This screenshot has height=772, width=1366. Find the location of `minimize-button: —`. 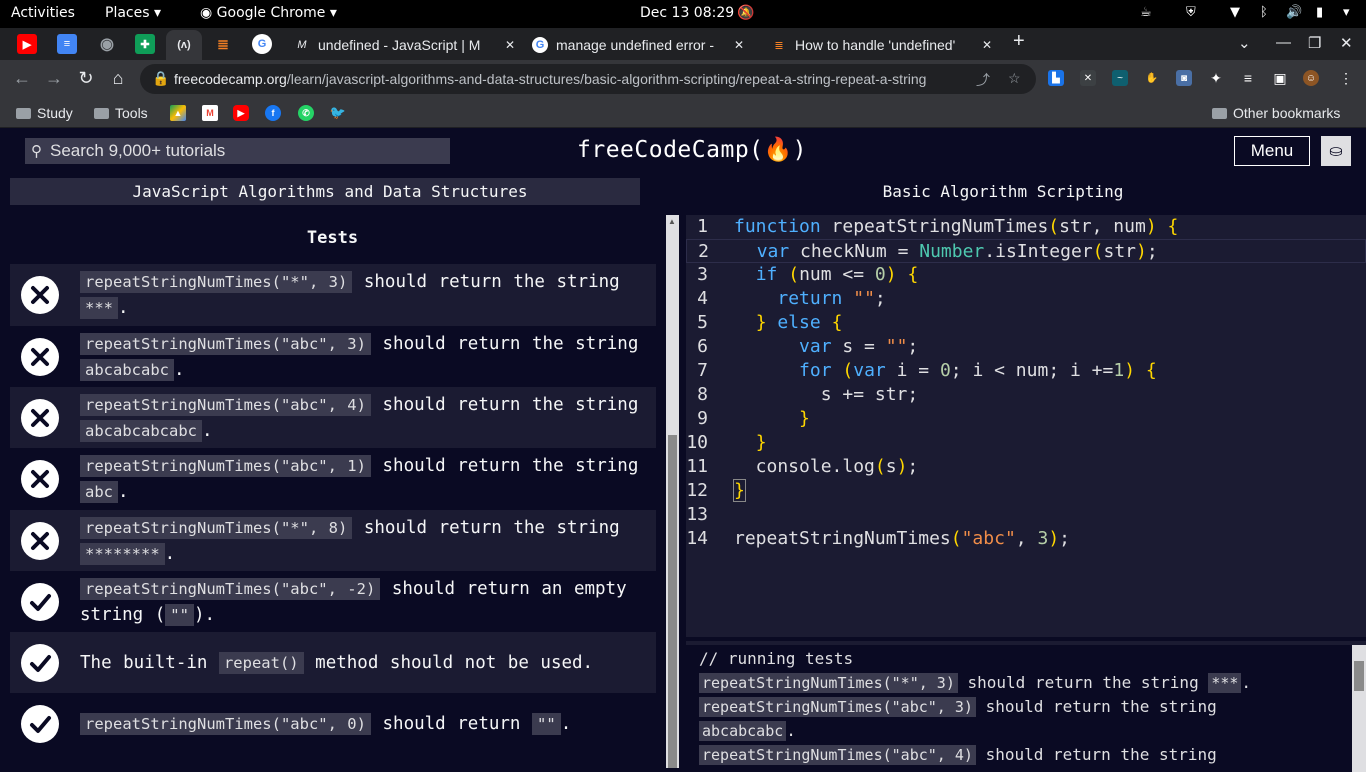

minimize-button: — is located at coordinates (1283, 42).